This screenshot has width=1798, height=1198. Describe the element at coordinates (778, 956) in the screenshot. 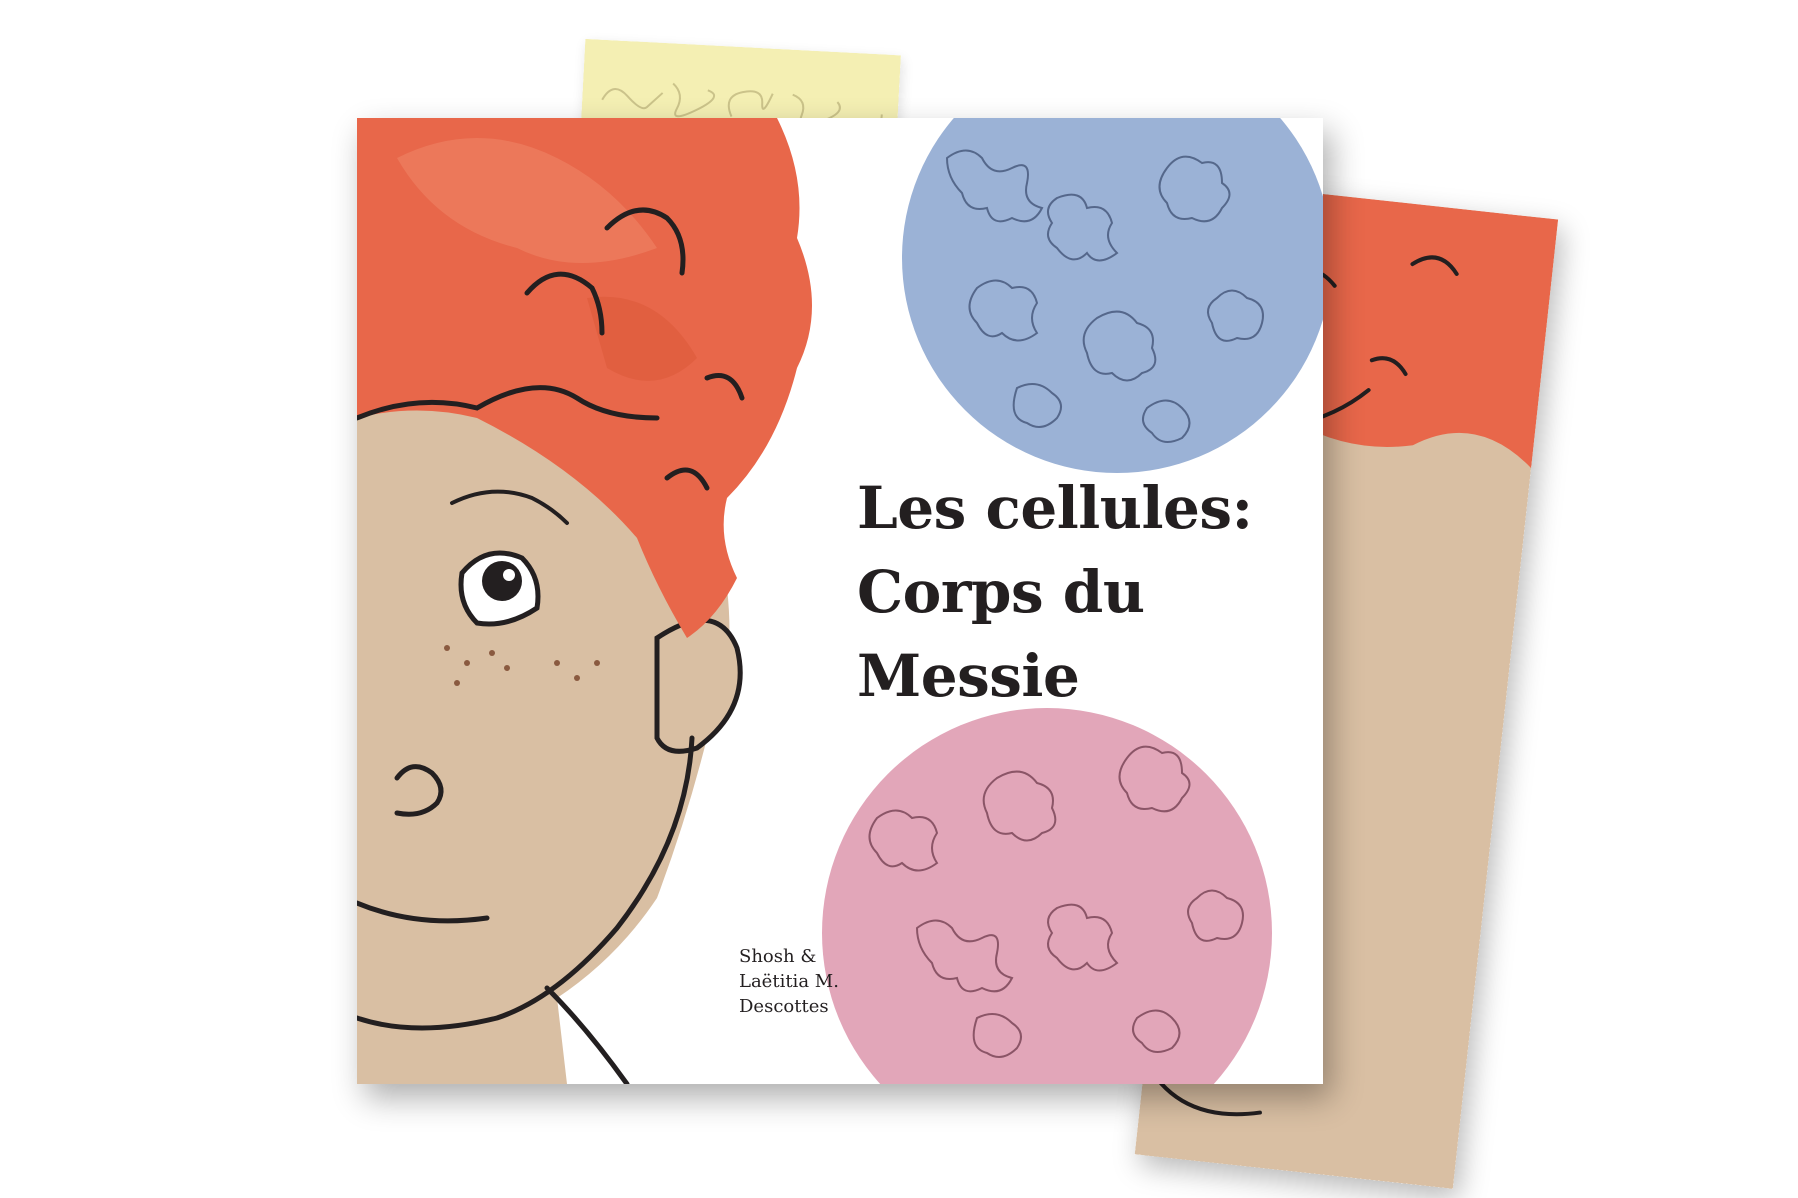

I see `author-line: Shosh &` at that location.